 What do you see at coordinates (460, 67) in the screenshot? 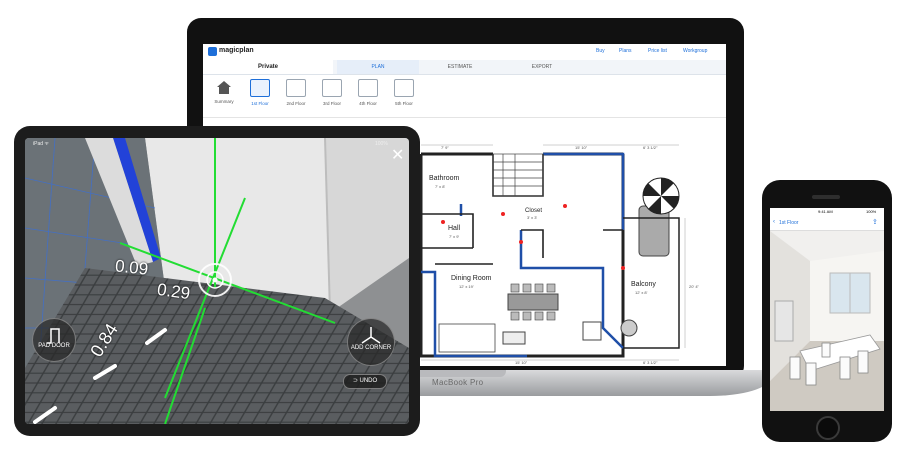
I see `tab-estimate: ESTIMATE` at bounding box center [460, 67].